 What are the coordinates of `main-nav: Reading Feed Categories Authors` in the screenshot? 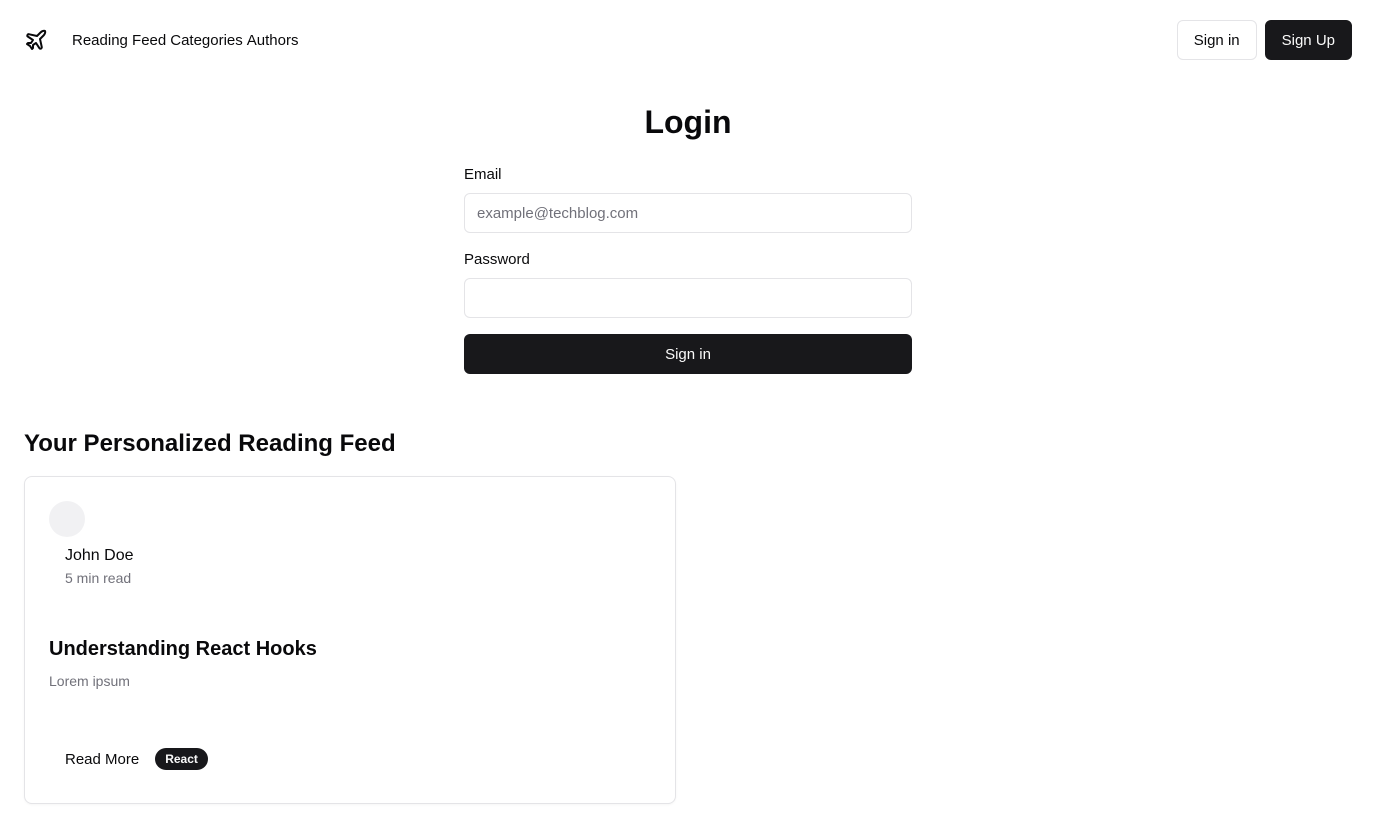 It's located at (185, 40).